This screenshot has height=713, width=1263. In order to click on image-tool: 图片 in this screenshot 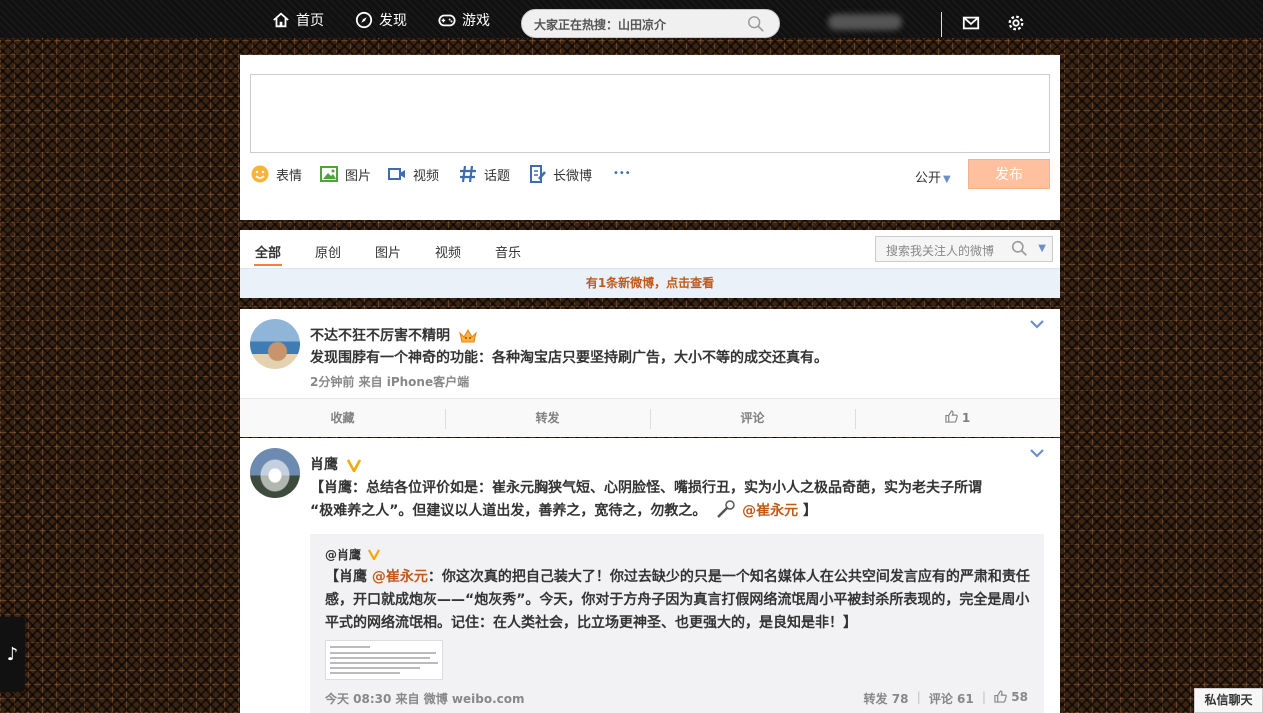, I will do `click(345, 174)`.